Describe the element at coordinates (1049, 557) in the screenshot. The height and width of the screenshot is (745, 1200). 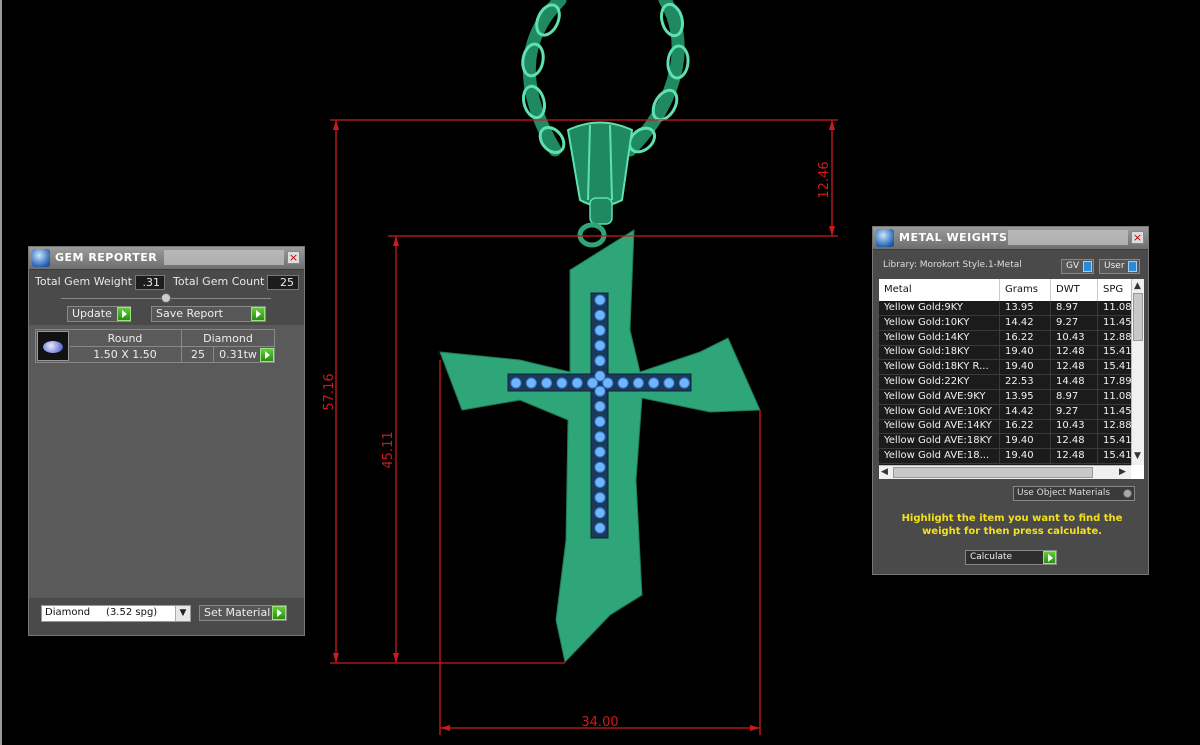
I see `calculate-go-icon` at that location.